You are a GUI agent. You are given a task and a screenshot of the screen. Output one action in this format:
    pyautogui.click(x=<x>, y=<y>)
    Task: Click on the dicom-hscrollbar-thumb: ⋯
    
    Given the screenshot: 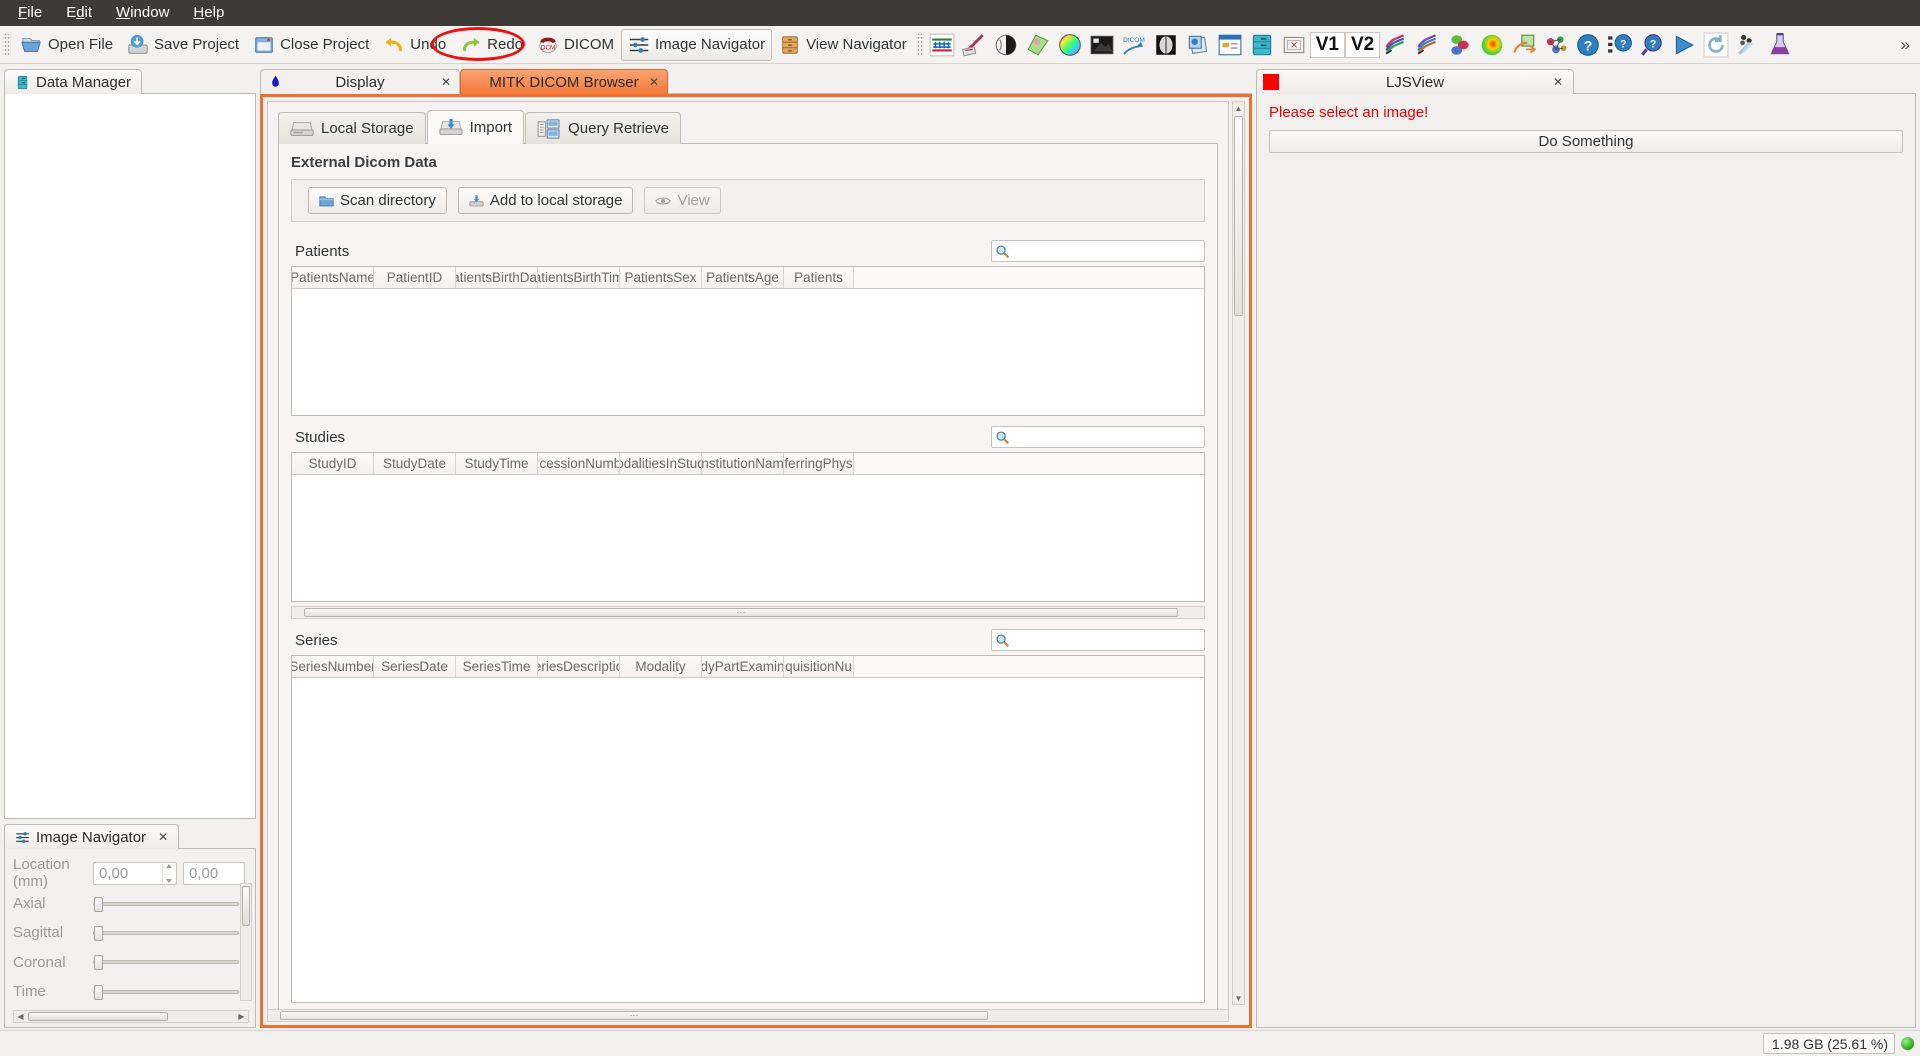 What is the action you would take?
    pyautogui.click(x=634, y=1015)
    